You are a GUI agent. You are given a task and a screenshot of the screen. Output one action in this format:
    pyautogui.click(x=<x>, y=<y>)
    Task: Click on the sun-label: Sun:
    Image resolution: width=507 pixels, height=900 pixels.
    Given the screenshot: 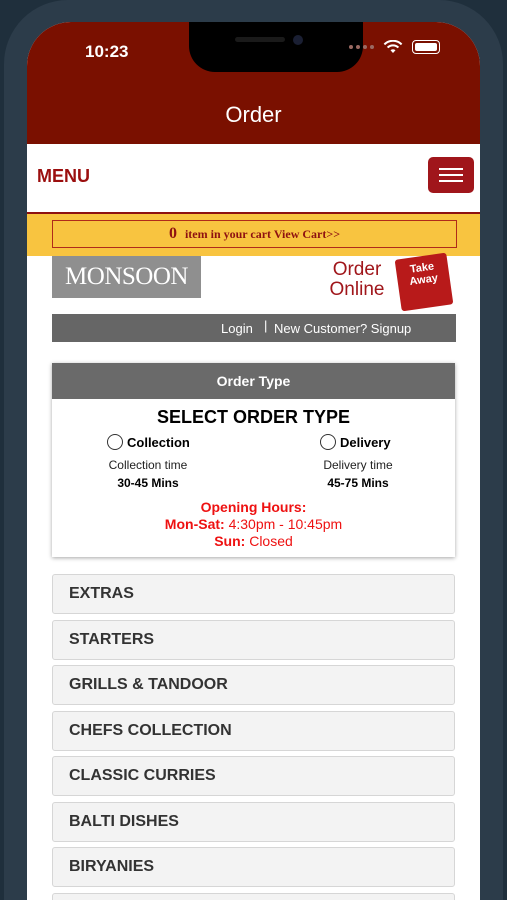 What is the action you would take?
    pyautogui.click(x=230, y=541)
    